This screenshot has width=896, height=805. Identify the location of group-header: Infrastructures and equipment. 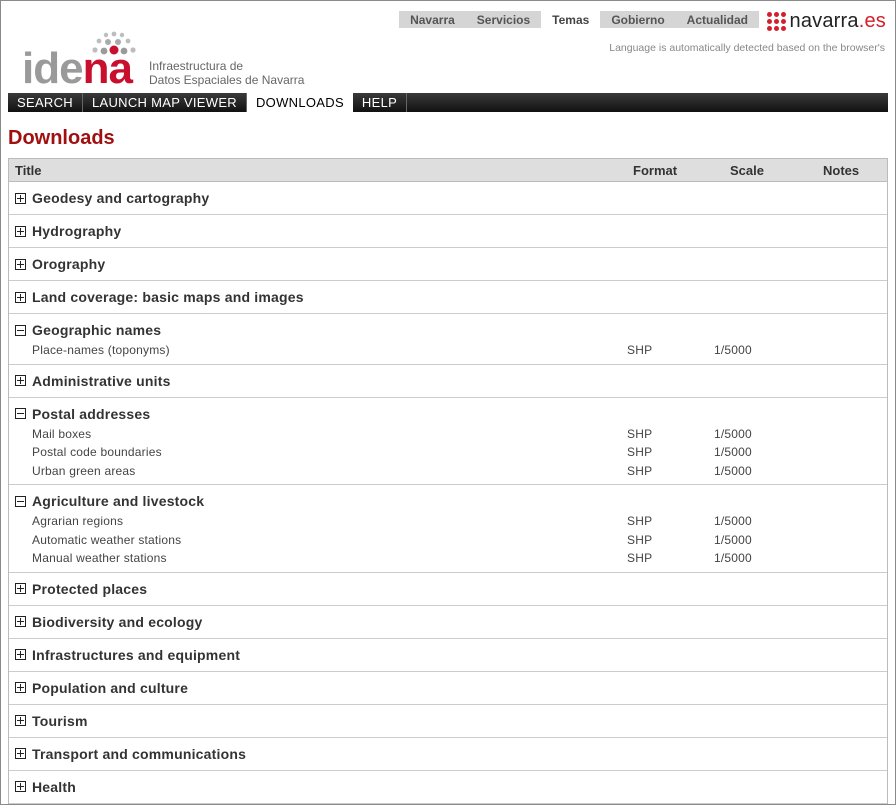
(448, 655).